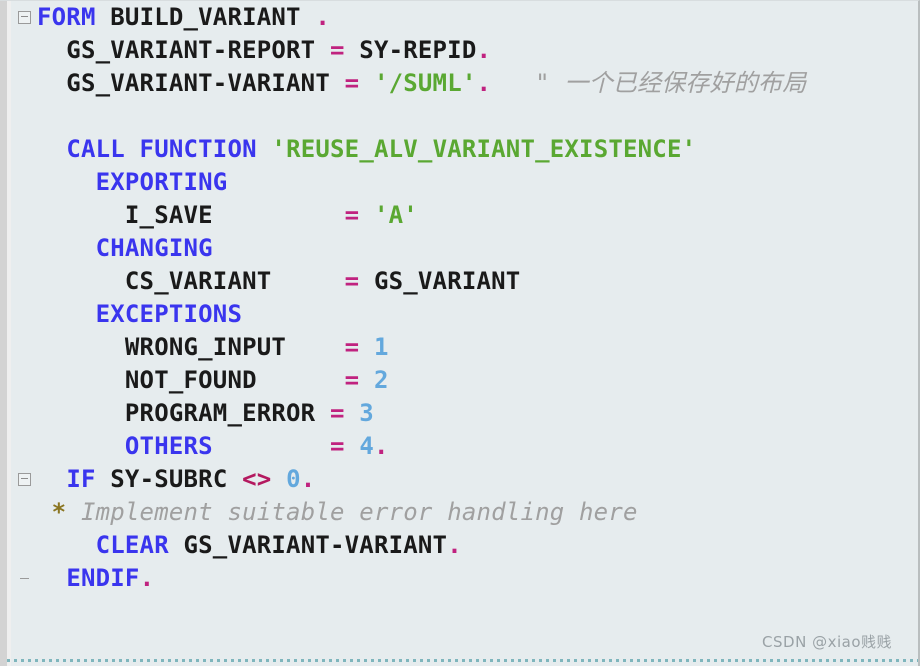 This screenshot has height=666, width=920. I want to click on token-id: SY-SUBRC, so click(169, 479).